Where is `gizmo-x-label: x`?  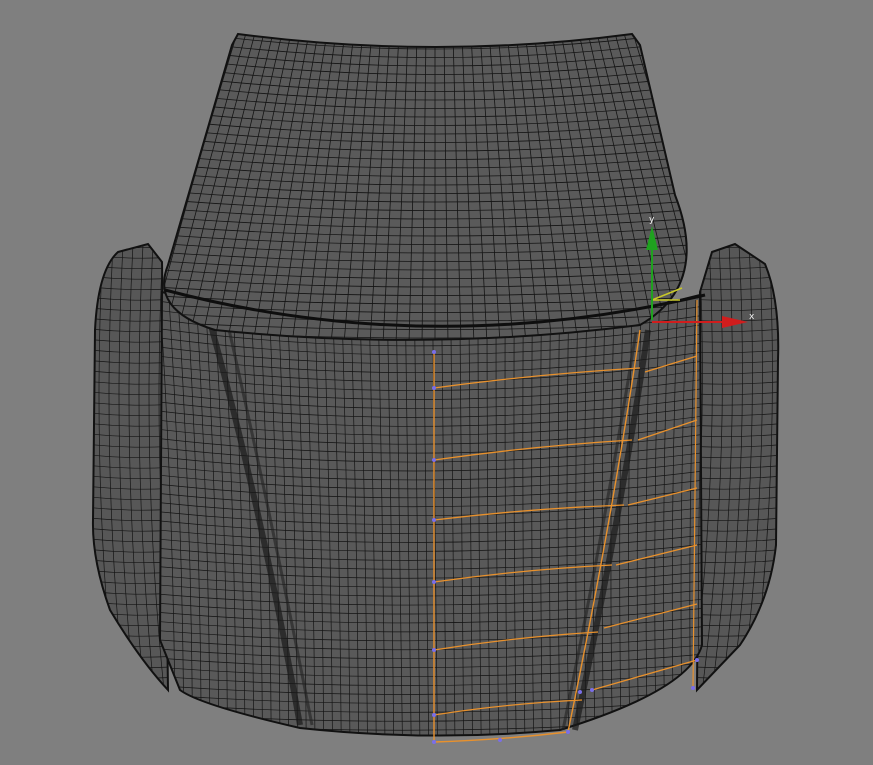 gizmo-x-label: x is located at coordinates (752, 317).